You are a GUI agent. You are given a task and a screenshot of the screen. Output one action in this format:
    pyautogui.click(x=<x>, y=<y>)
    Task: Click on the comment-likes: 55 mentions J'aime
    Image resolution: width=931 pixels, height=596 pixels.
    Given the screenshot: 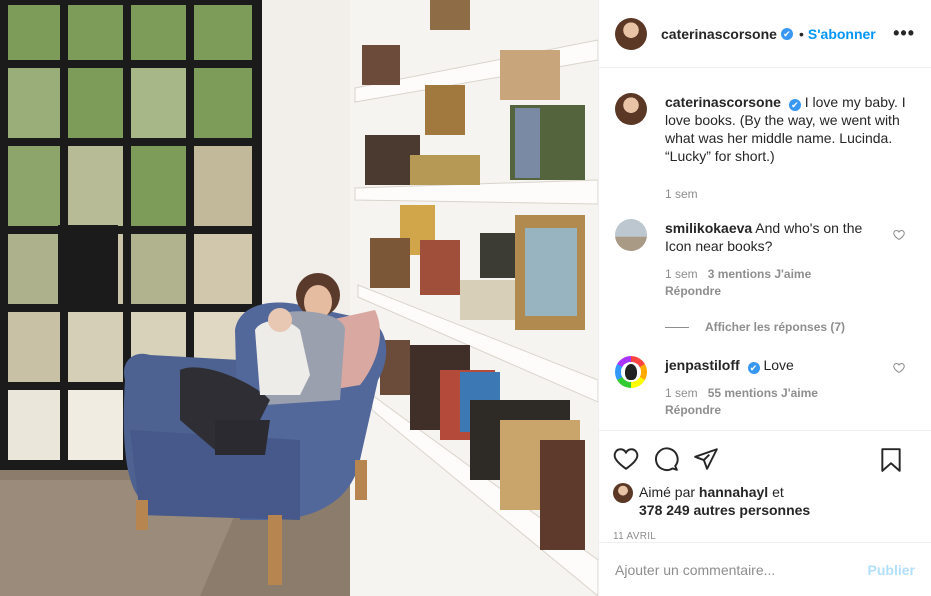 What is the action you would take?
    pyautogui.click(x=763, y=393)
    